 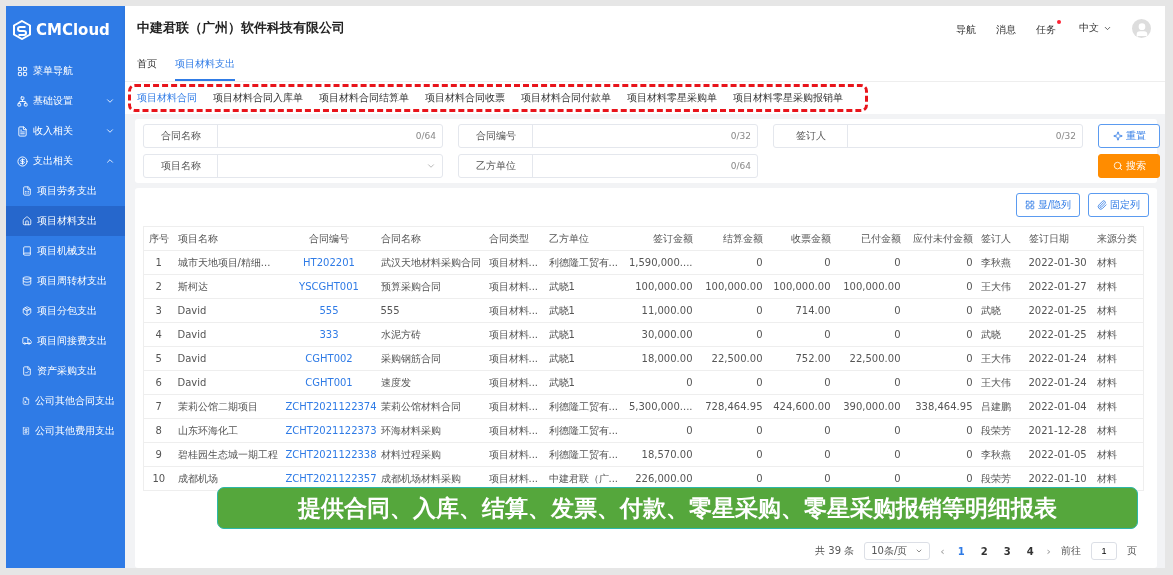 I want to click on page-number: 3, so click(x=1007, y=551).